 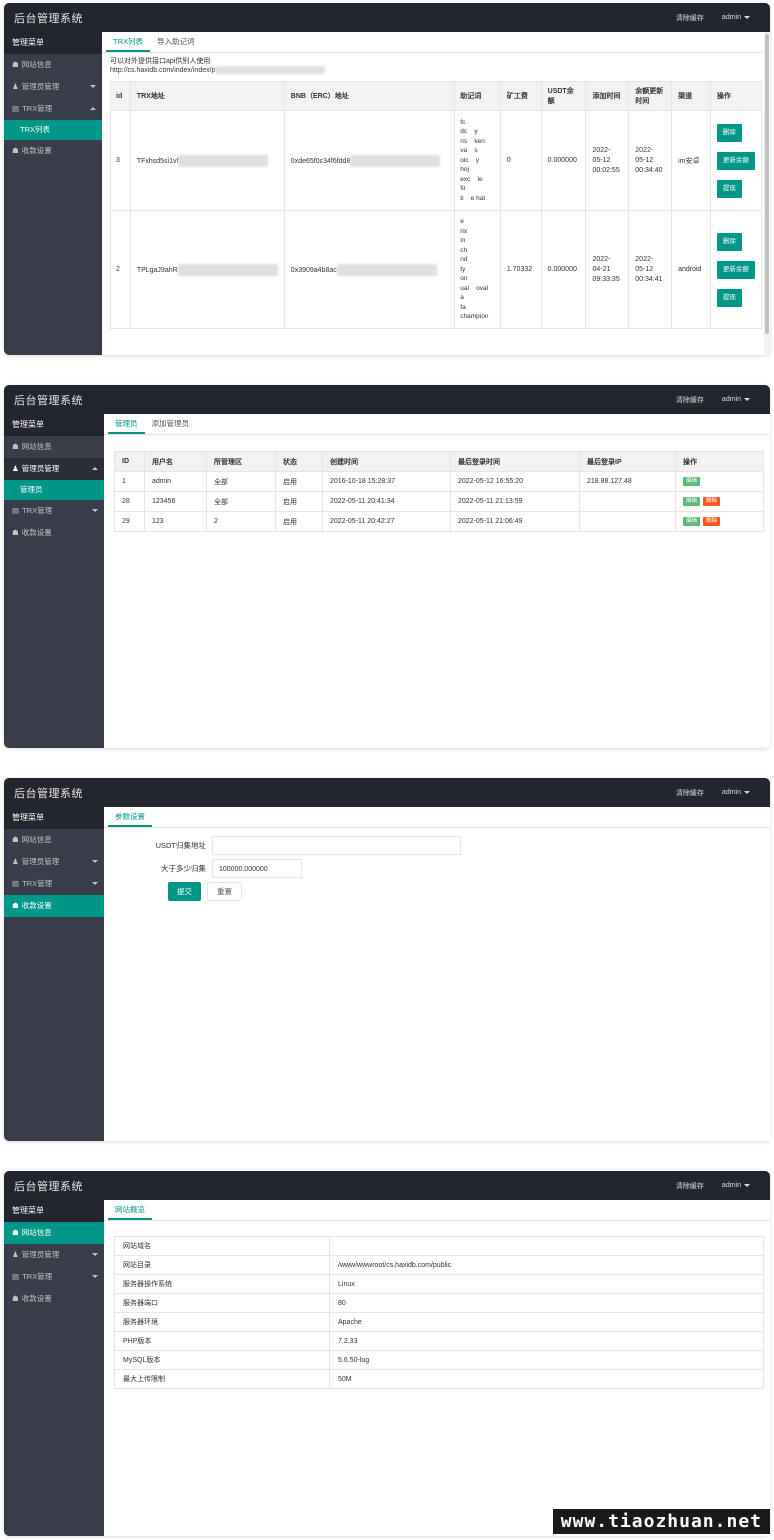 I want to click on submit-button: 提交, so click(x=184, y=891).